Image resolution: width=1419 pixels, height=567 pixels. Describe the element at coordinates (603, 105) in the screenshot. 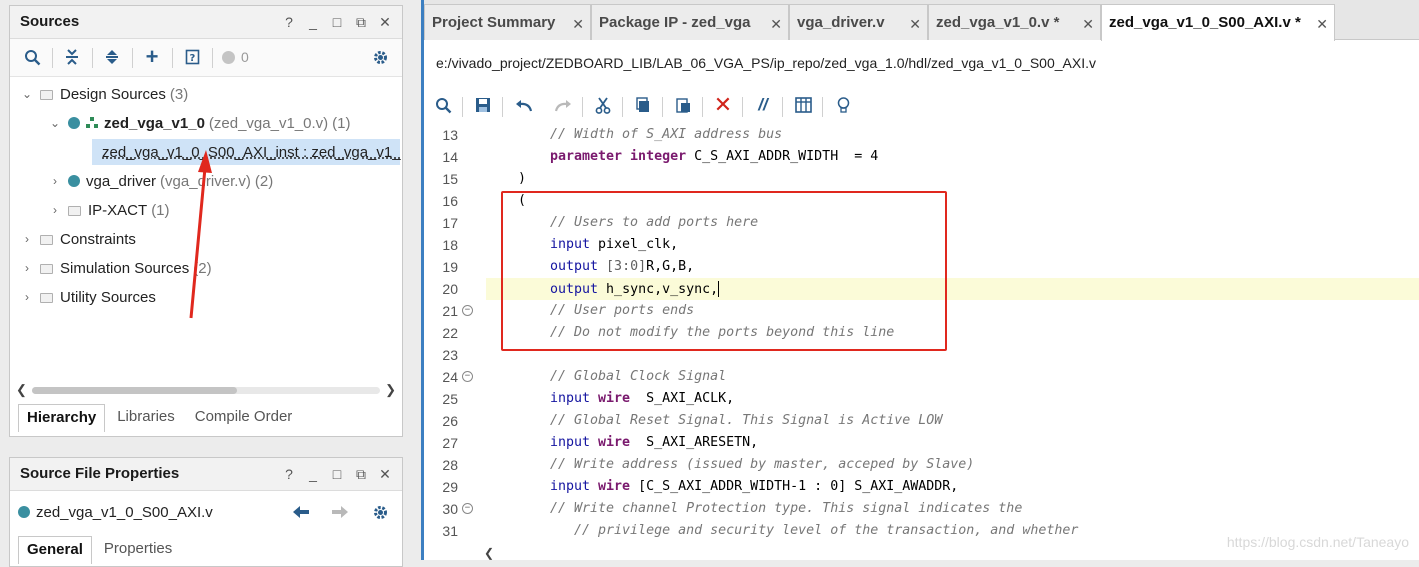

I see `cut-icon` at that location.